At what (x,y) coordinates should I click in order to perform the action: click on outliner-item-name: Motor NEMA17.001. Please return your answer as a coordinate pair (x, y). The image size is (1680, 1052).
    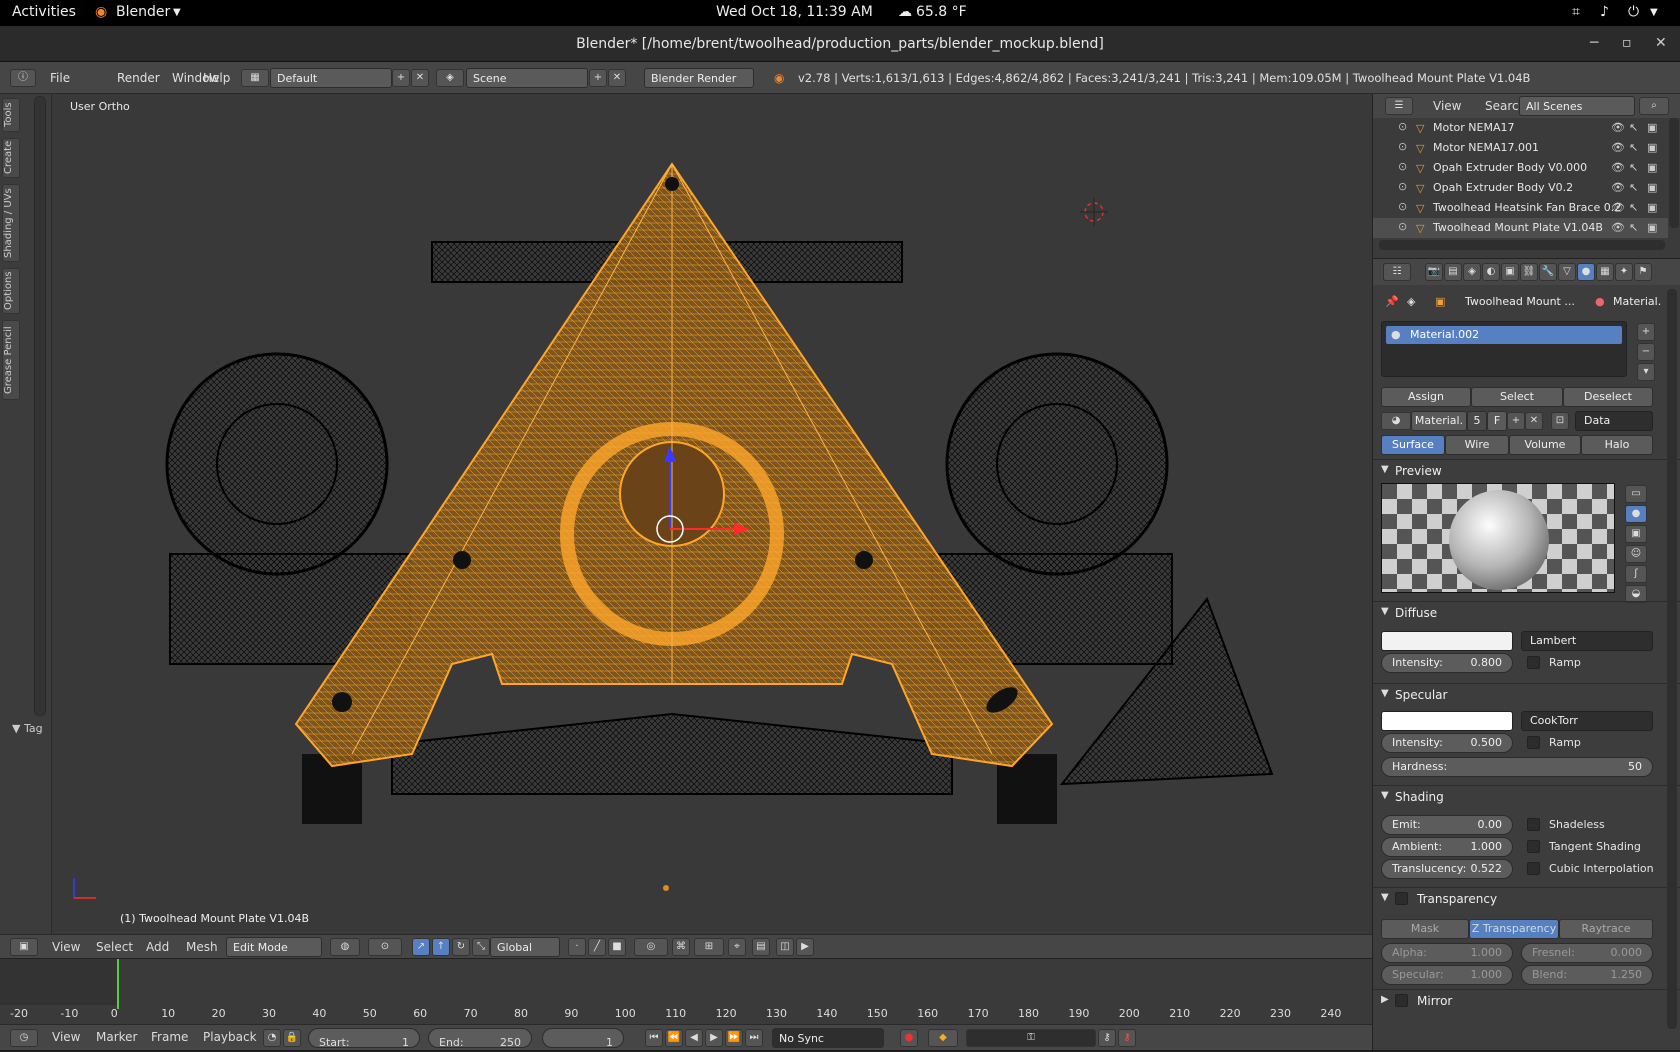
    Looking at the image, I should click on (1486, 147).